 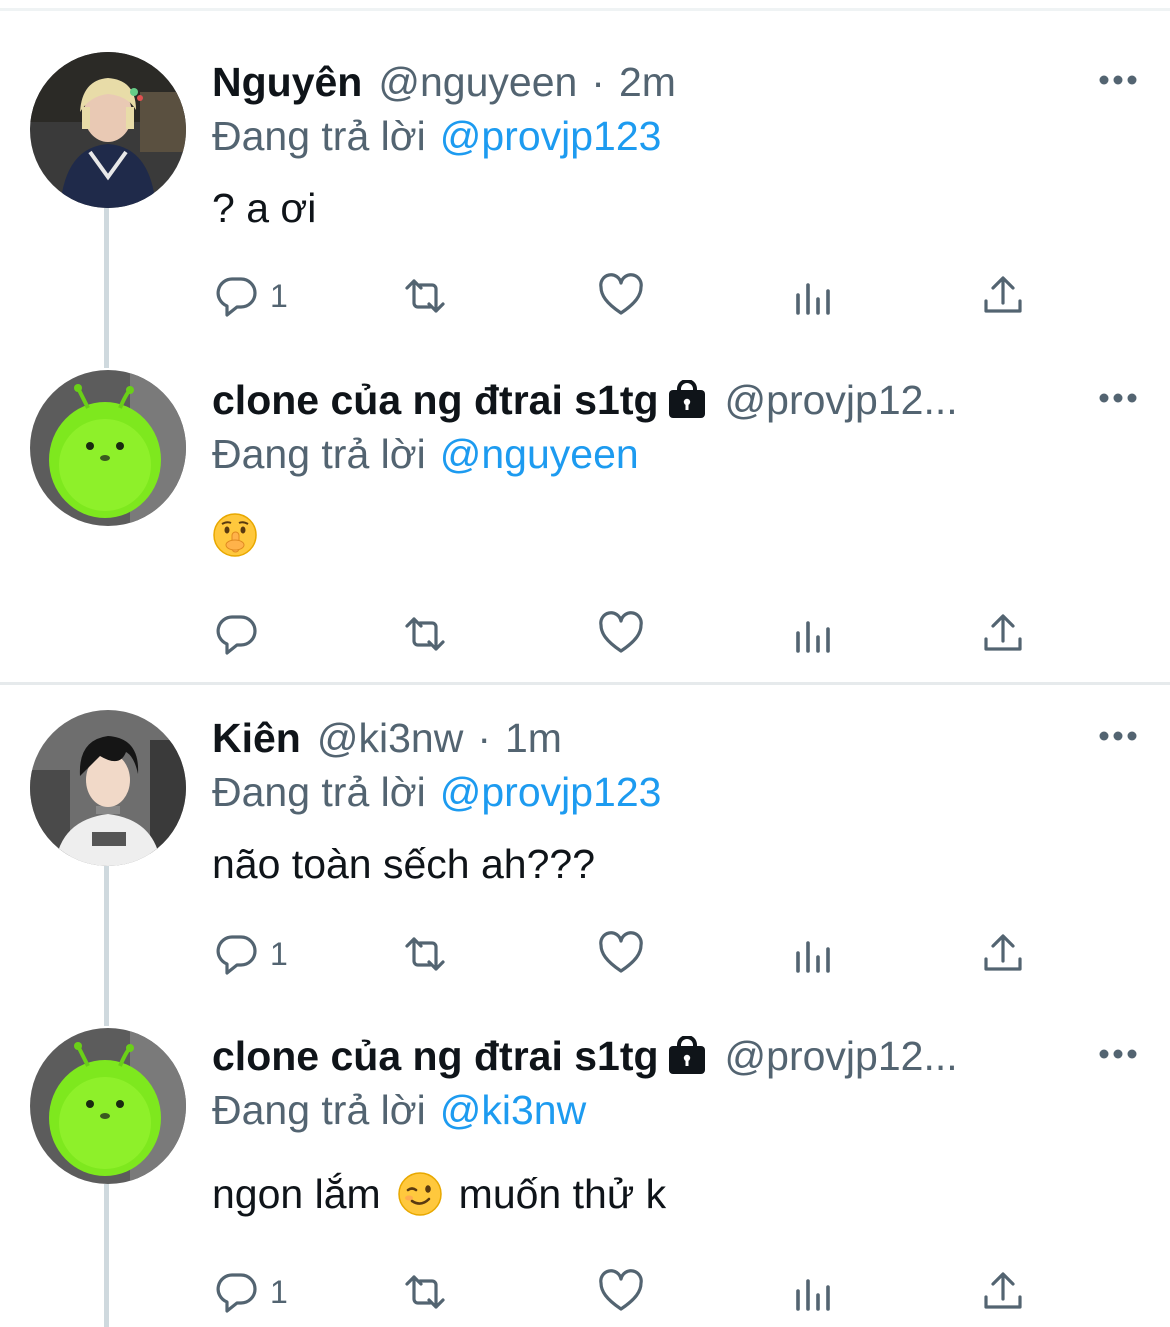 What do you see at coordinates (513, 1110) in the screenshot?
I see `reply-to-handle: @ki3nw` at bounding box center [513, 1110].